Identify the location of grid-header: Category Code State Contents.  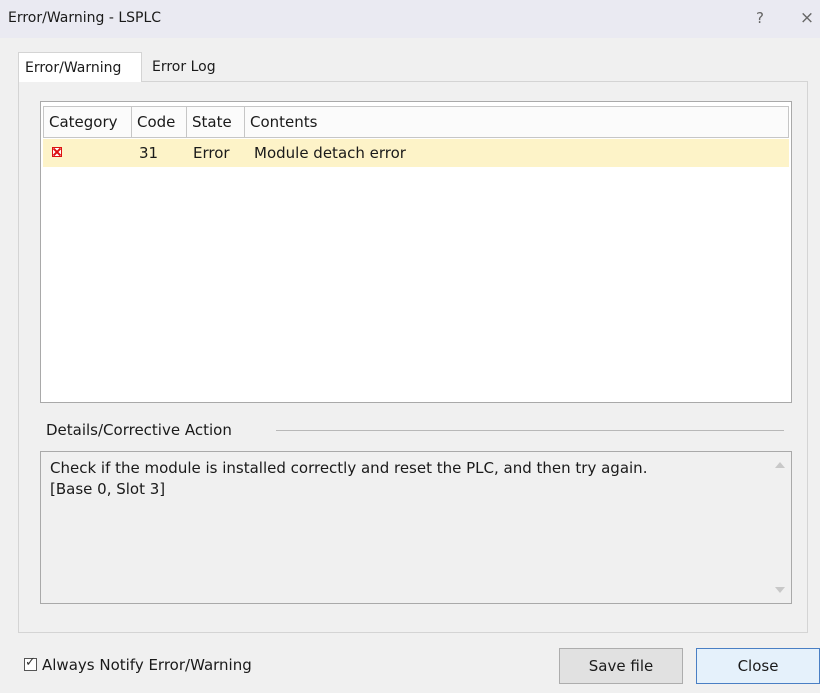
(416, 122).